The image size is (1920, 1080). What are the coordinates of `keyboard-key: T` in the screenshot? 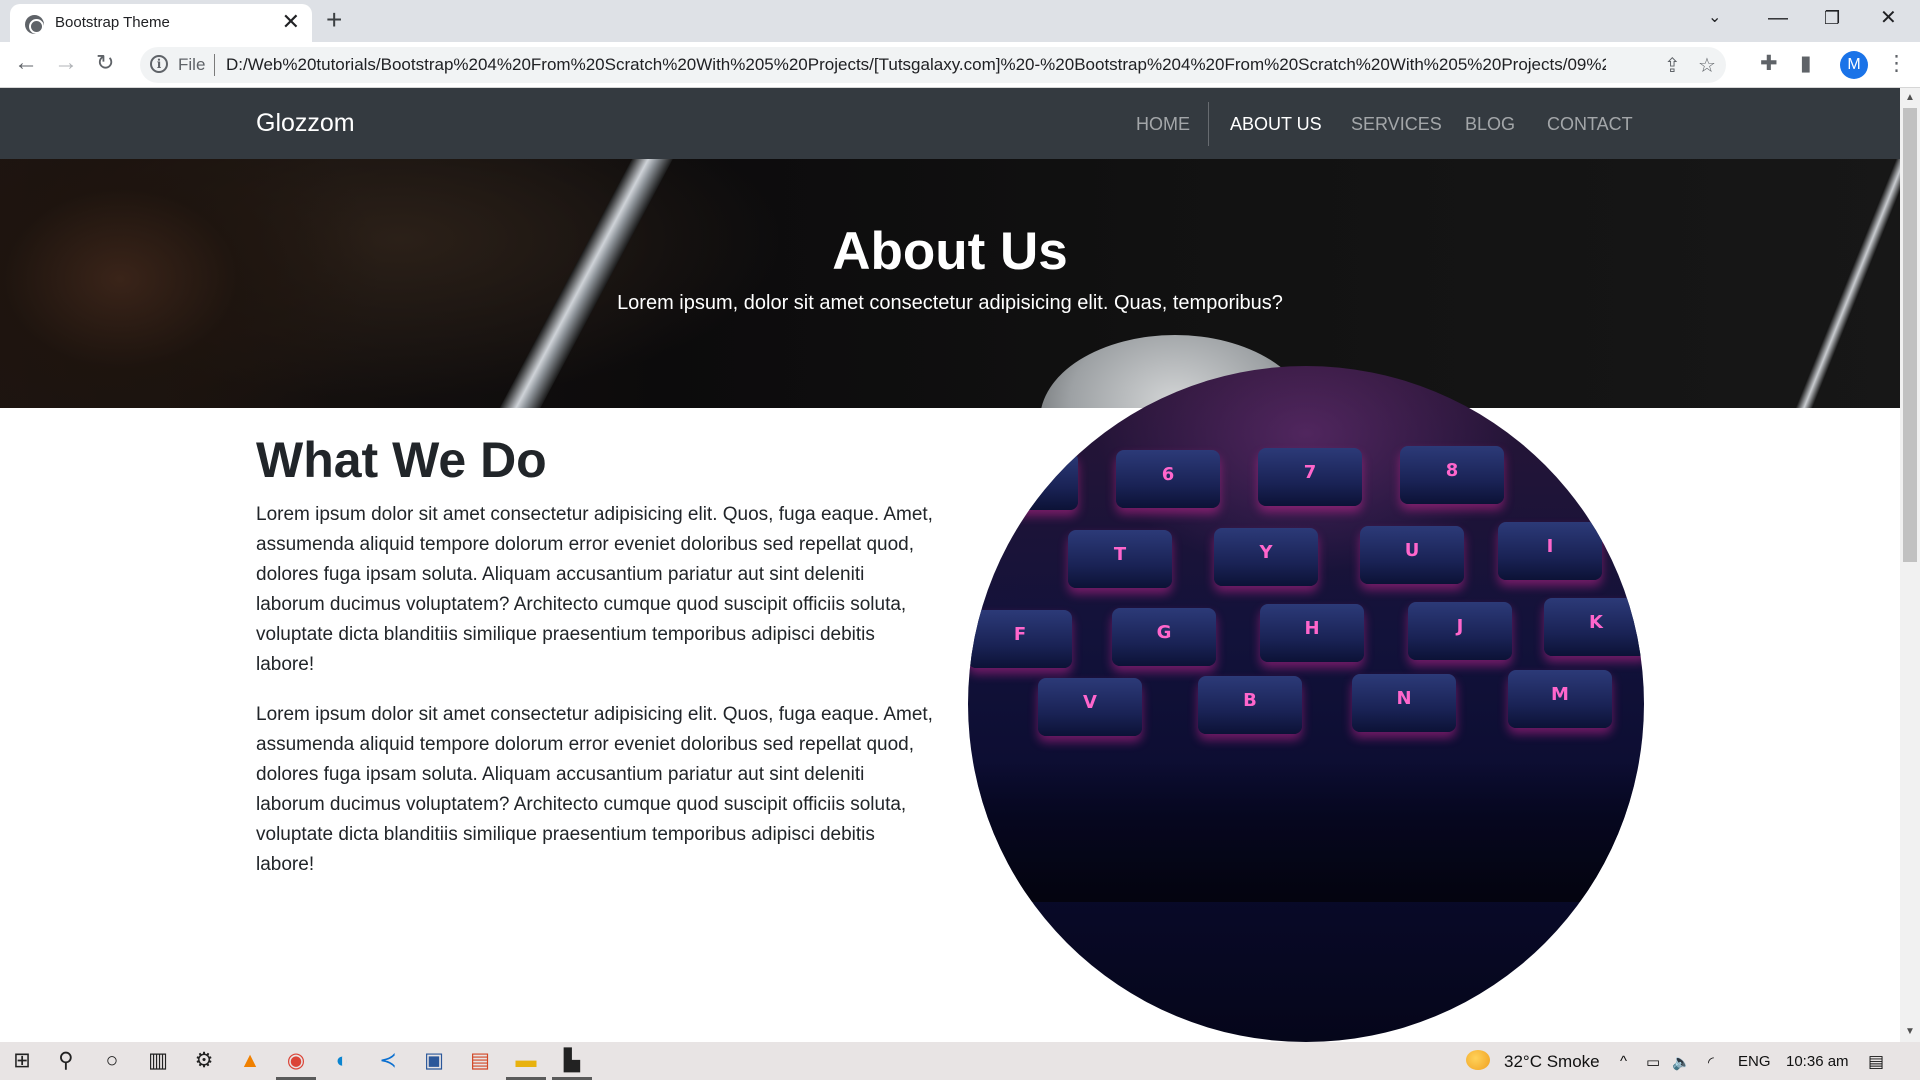 It's located at (1120, 559).